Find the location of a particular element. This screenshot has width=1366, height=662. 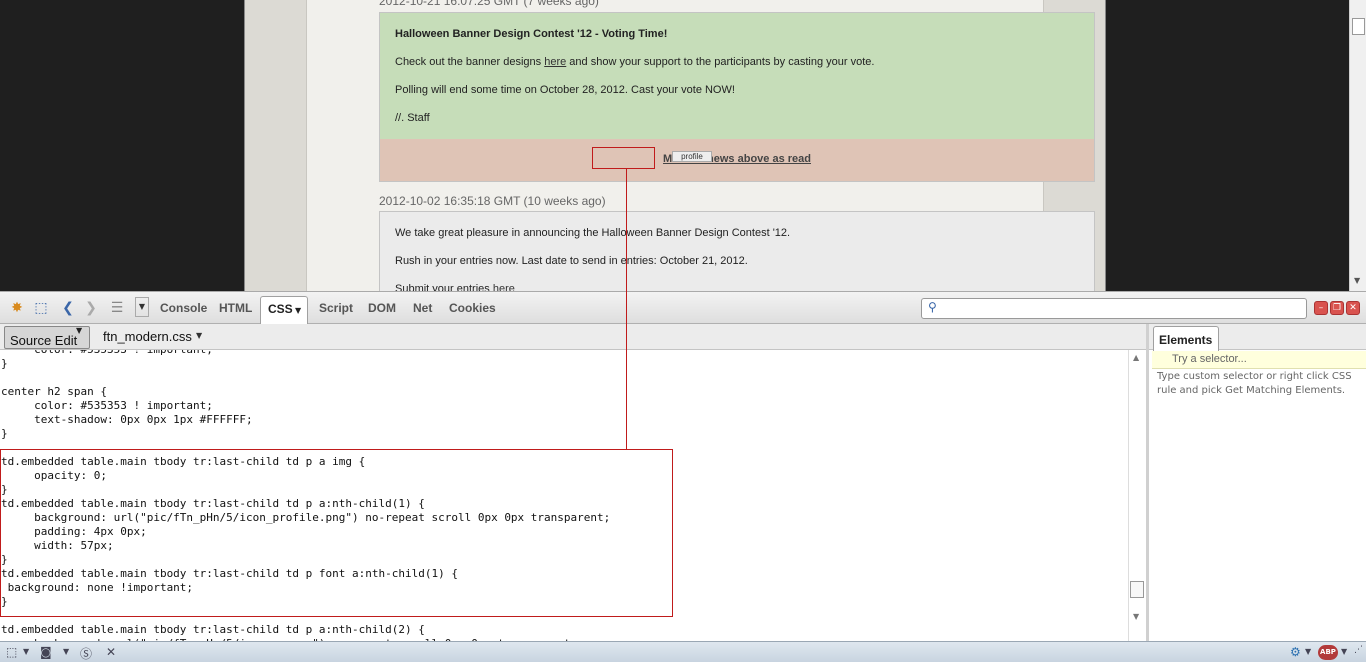

page-scrollbar: ▼ is located at coordinates (1357, 145).